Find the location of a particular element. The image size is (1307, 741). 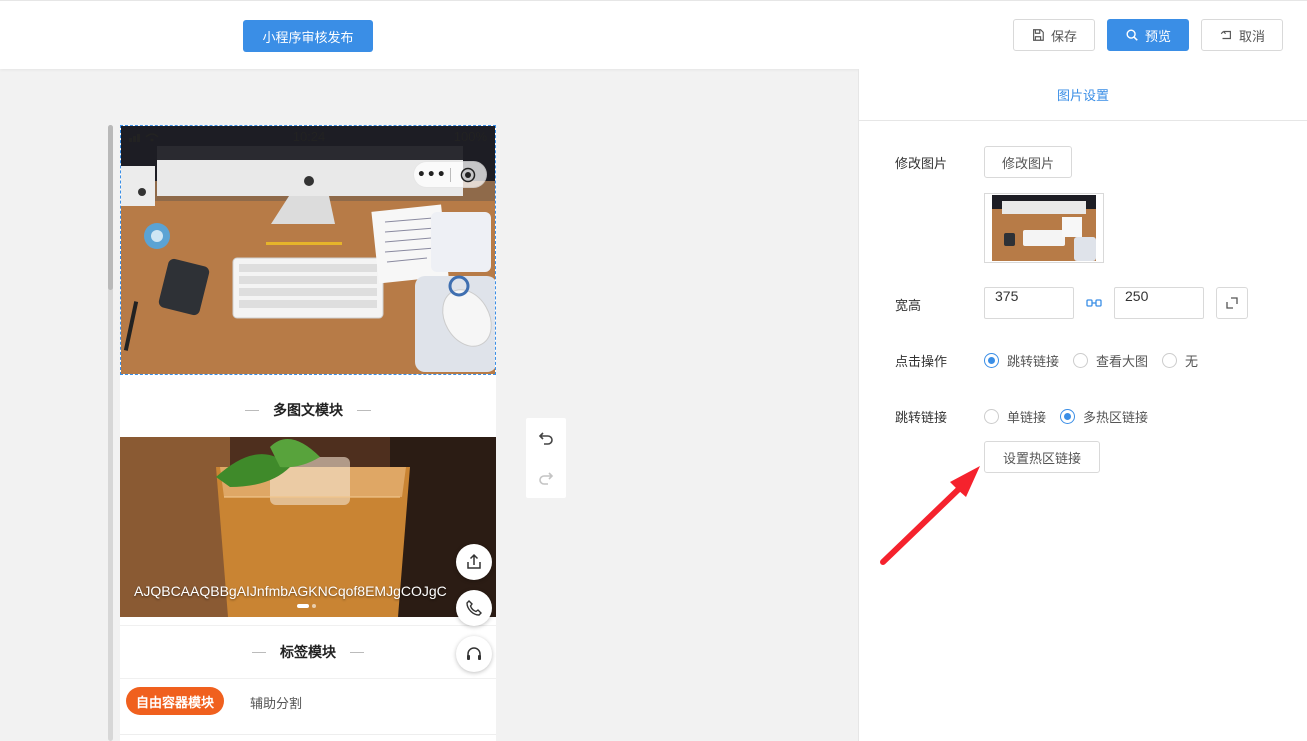

section-title-tag-text: 标签模块 is located at coordinates (308, 653).